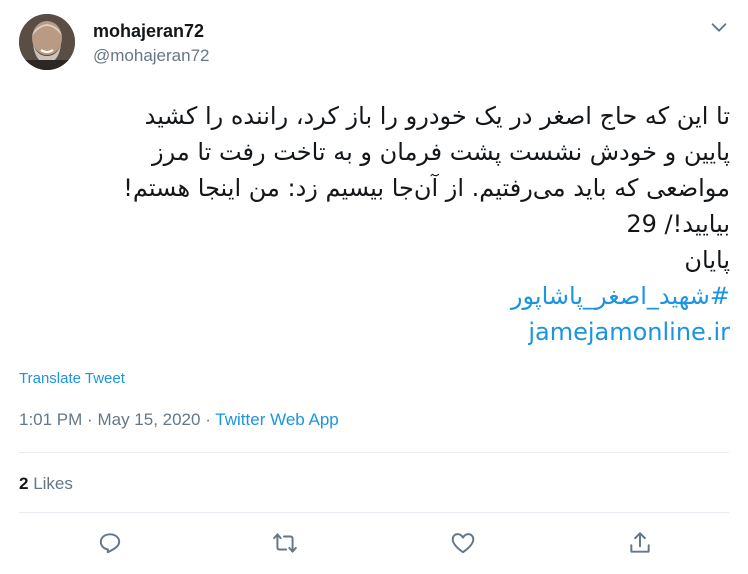  I want to click on reply-icon, so click(110, 543).